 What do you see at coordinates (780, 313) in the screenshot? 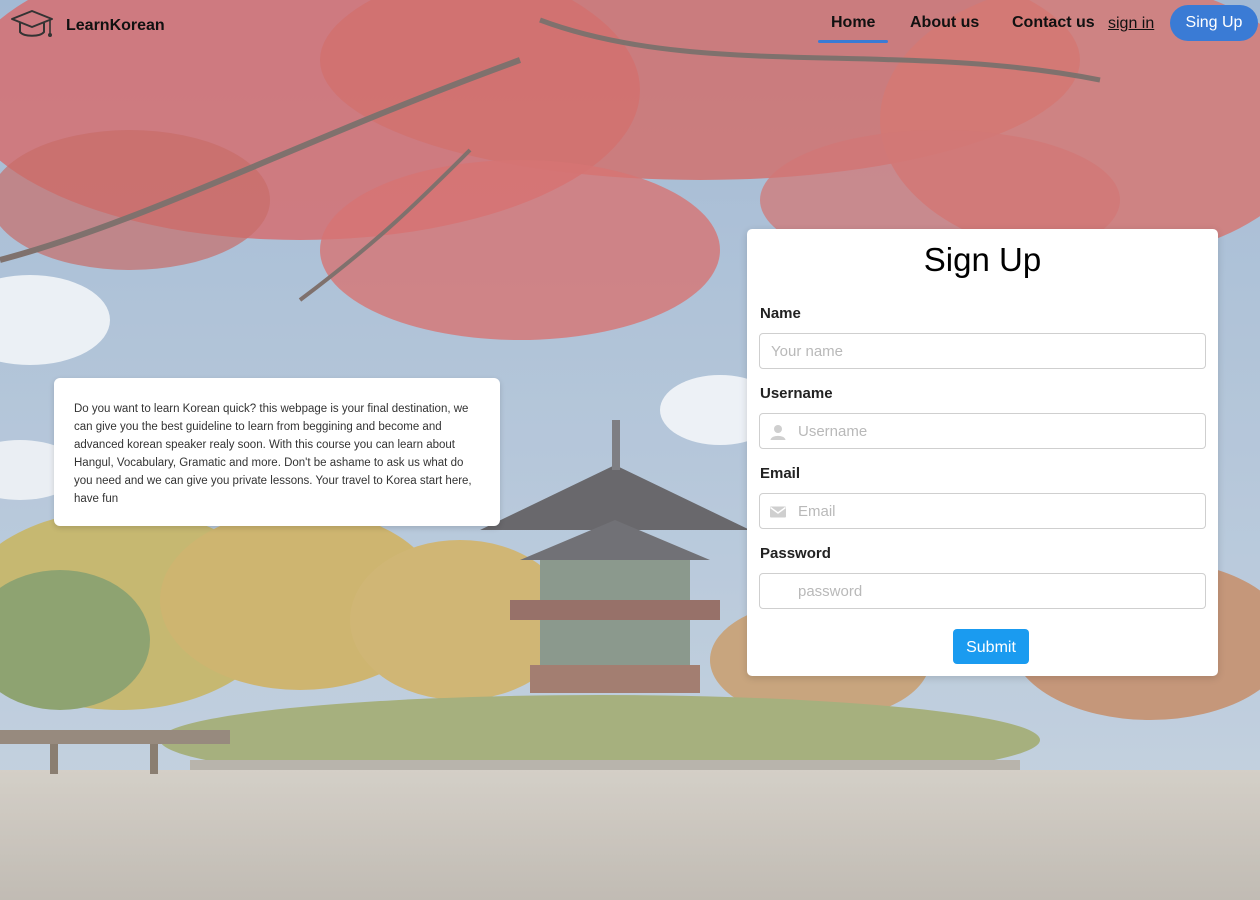
I see `name-label: Name` at bounding box center [780, 313].